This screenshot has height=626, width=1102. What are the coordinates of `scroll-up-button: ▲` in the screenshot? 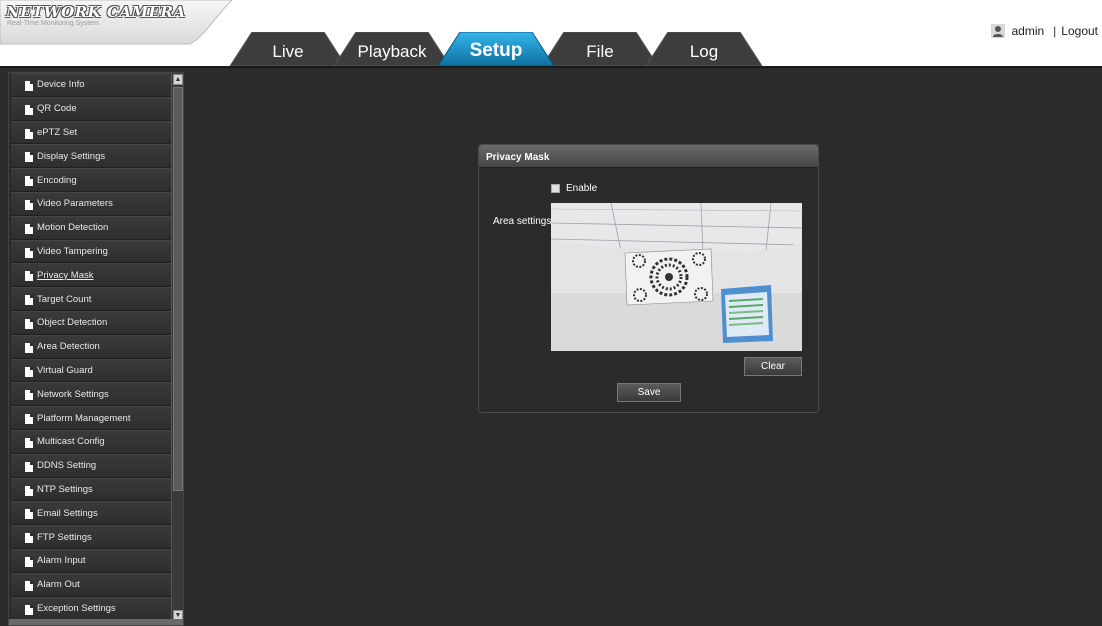 It's located at (178, 79).